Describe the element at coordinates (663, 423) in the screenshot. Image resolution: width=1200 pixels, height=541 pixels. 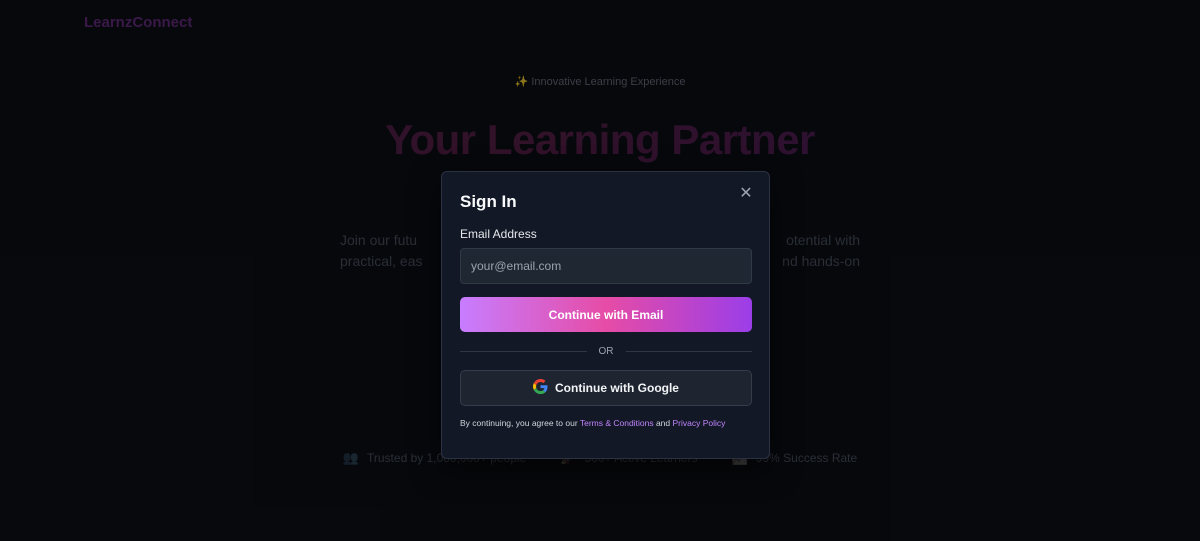
I see `legal-text: and` at that location.